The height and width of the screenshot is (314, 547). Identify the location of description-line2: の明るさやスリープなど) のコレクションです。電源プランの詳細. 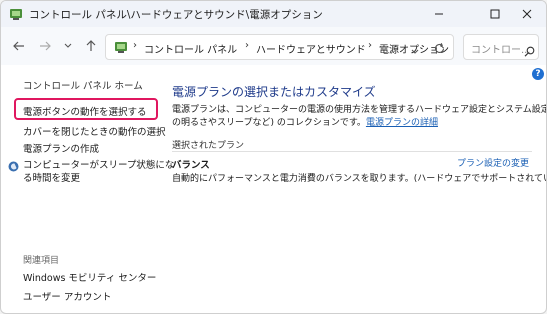
(305, 121).